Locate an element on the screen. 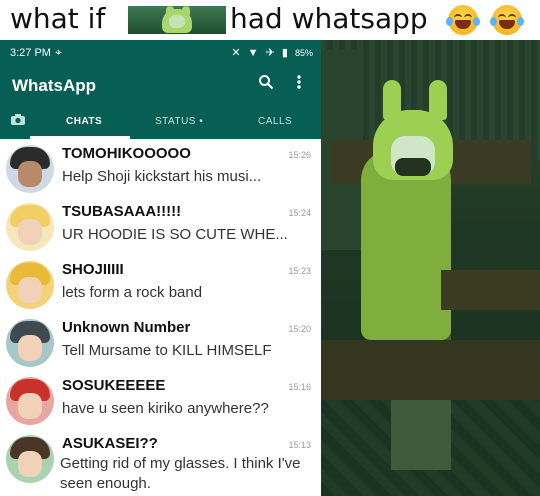 The width and height of the screenshot is (540, 496). chat-name: Unknown Number is located at coordinates (126, 327).